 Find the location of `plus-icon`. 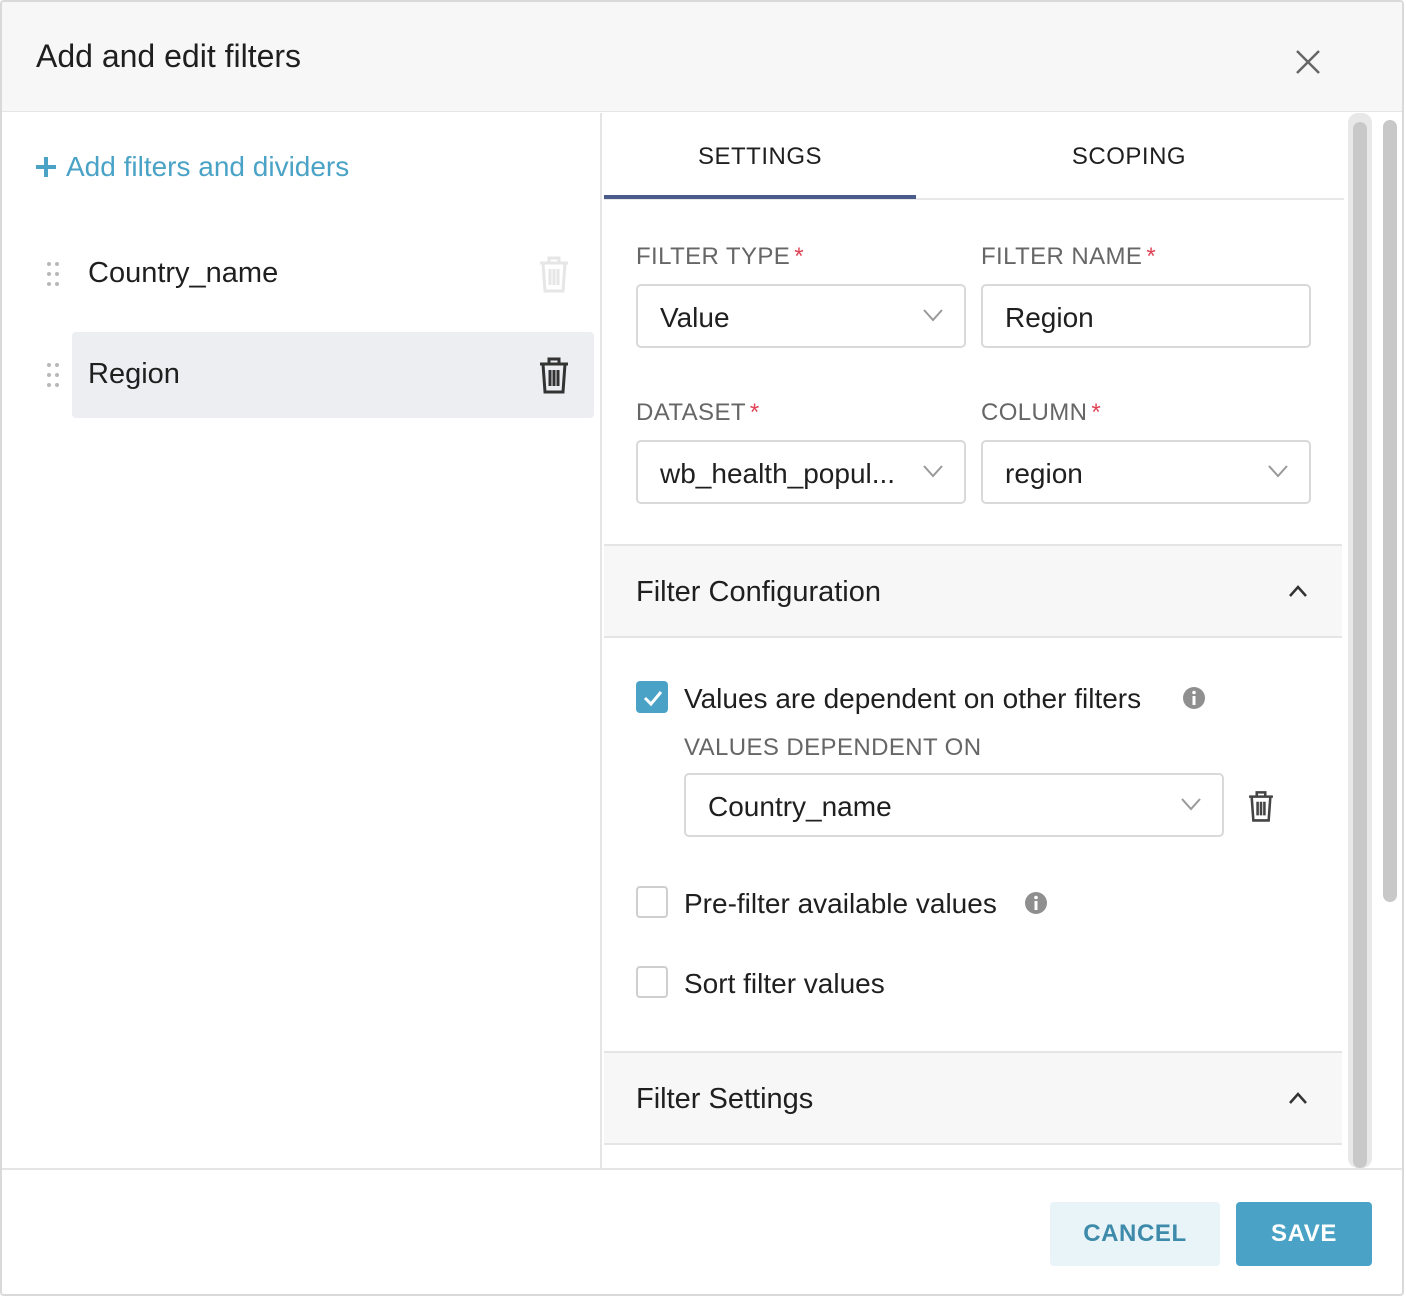

plus-icon is located at coordinates (46, 167).